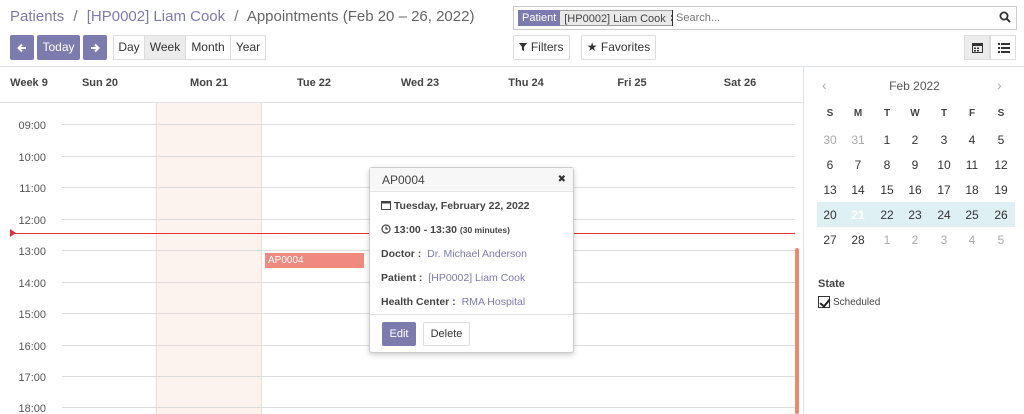  Describe the element at coordinates (972, 215) in the screenshot. I see `mini-calendar-day: 25` at that location.